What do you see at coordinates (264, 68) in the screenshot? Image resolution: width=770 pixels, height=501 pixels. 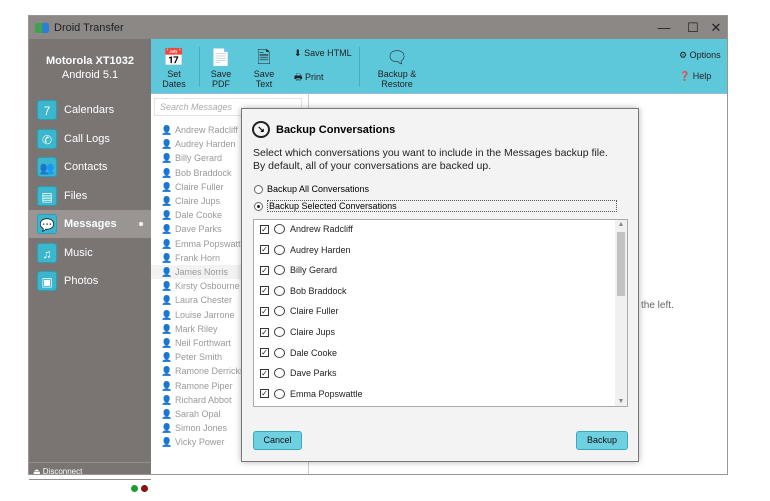 I see `save-text-button: 🗎 Save Text` at bounding box center [264, 68].